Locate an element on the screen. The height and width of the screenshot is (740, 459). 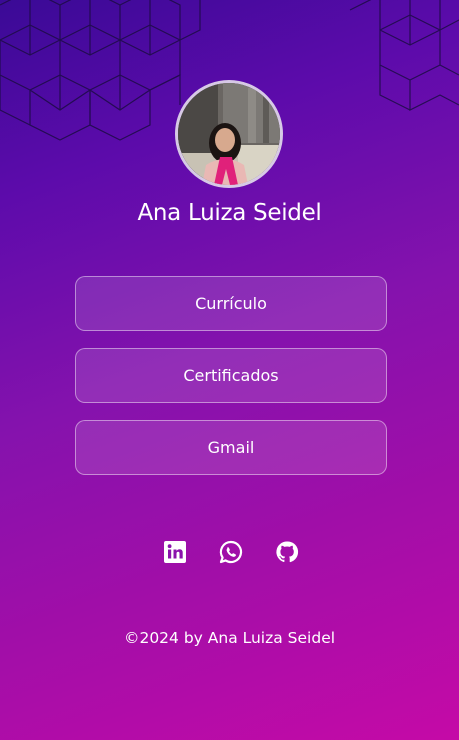
github-icon is located at coordinates (287, 552).